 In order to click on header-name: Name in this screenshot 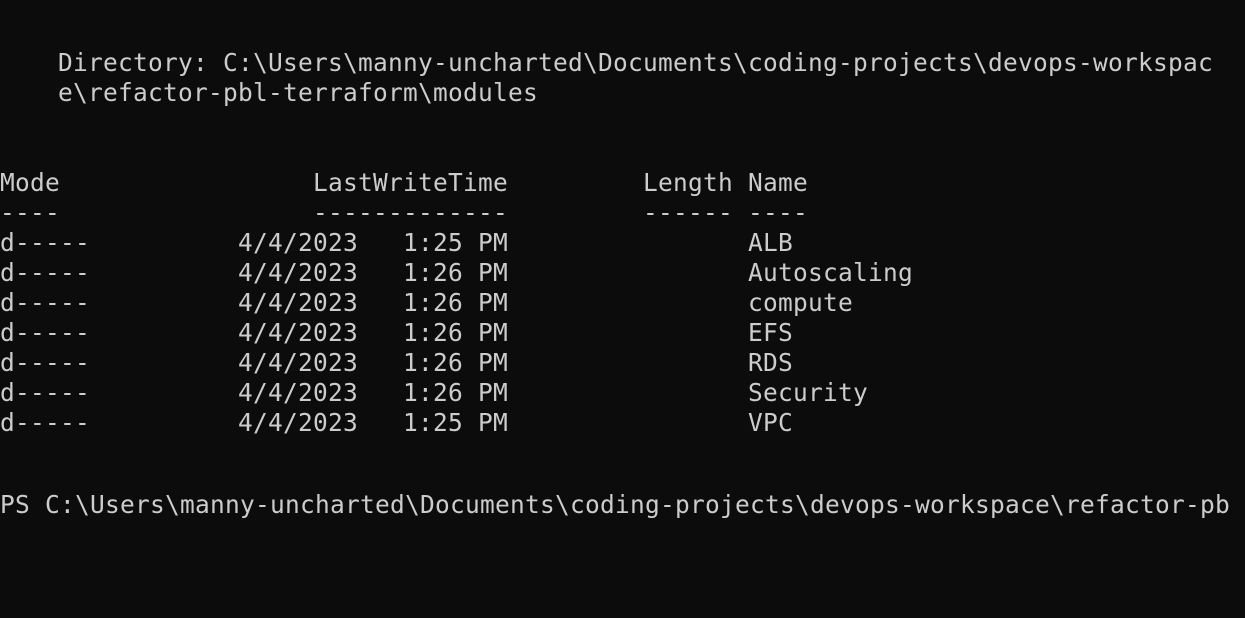, I will do `click(778, 182)`.